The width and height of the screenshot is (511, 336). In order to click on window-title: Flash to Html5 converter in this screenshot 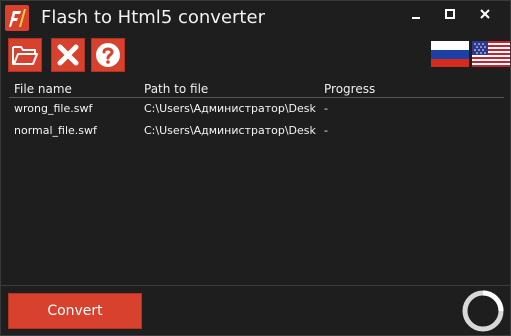, I will do `click(153, 17)`.